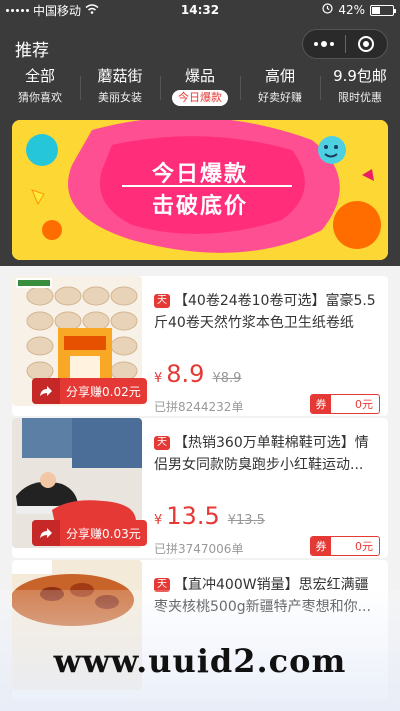  I want to click on alarm-icon, so click(327, 10).